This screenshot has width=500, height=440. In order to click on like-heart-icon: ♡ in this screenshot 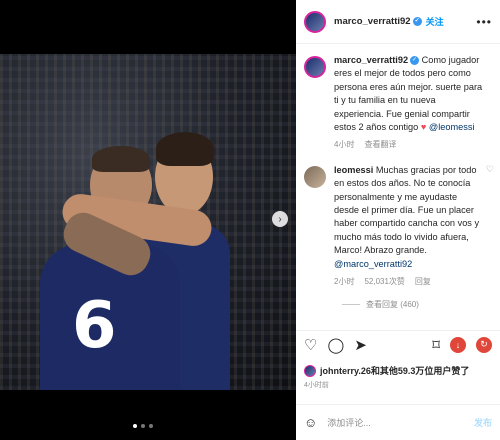, I will do `click(310, 345)`.